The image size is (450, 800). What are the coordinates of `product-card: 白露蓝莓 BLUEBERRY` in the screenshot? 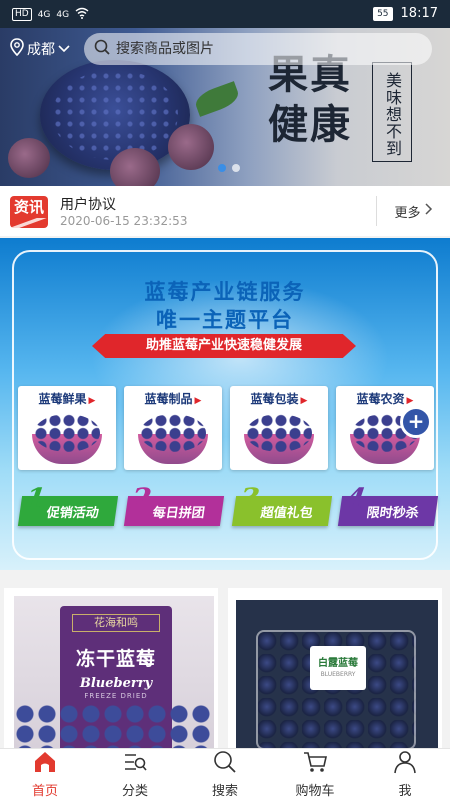 It's located at (335, 668).